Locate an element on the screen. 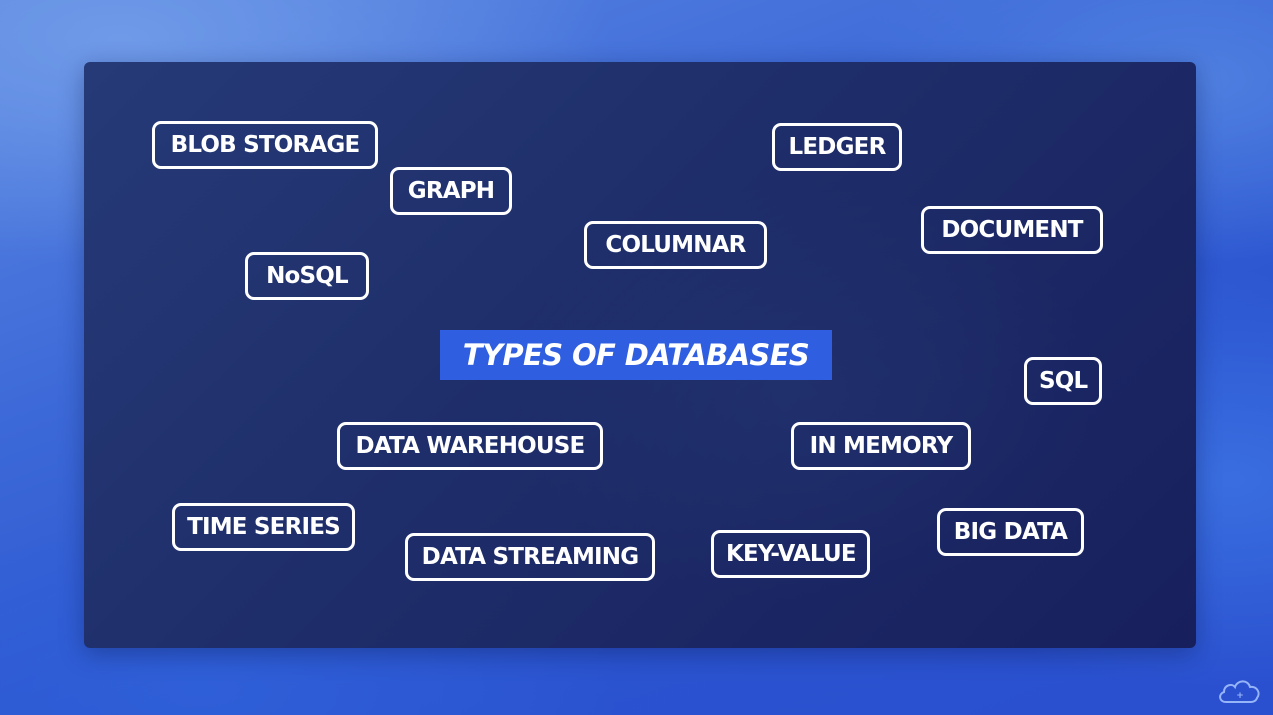  page-title: TYPES OF DATABASES is located at coordinates (636, 355).